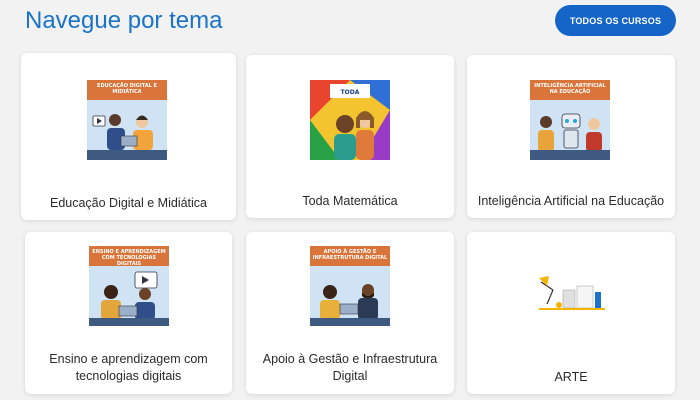  What do you see at coordinates (350, 201) in the screenshot?
I see `theme-card-label: Toda Matemática` at bounding box center [350, 201].